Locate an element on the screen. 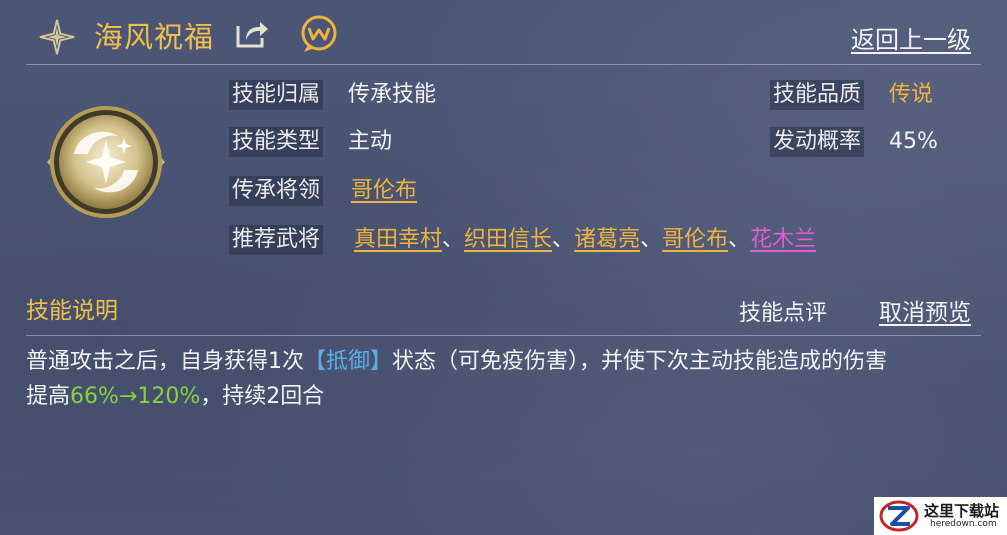  recommend-list: 真田幸村、织田信长、诸葛亮、哥伦布、花木兰 is located at coordinates (585, 240).